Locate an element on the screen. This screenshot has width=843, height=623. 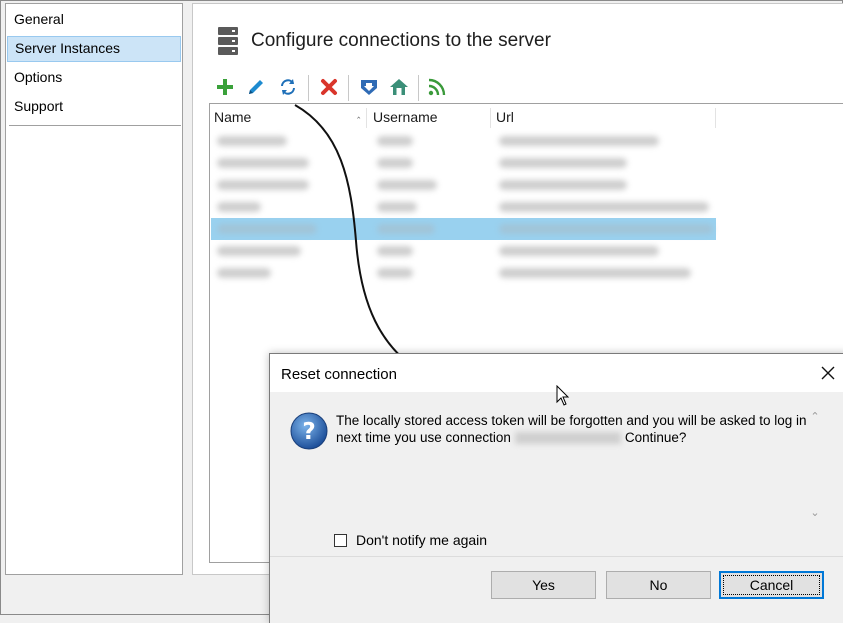
no-button: No is located at coordinates (658, 585).